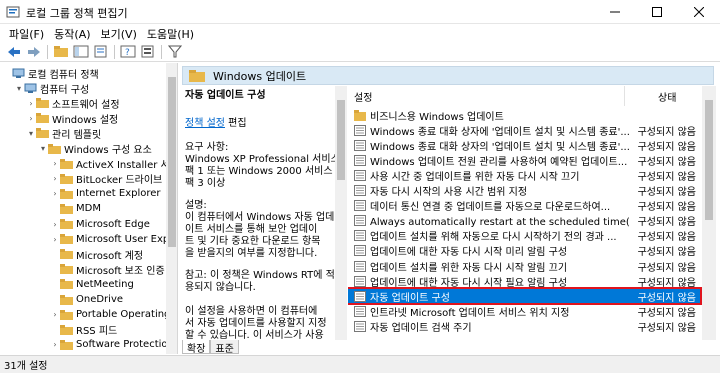  I want to click on tree-item-label: Internet Explorer, so click(118, 194).